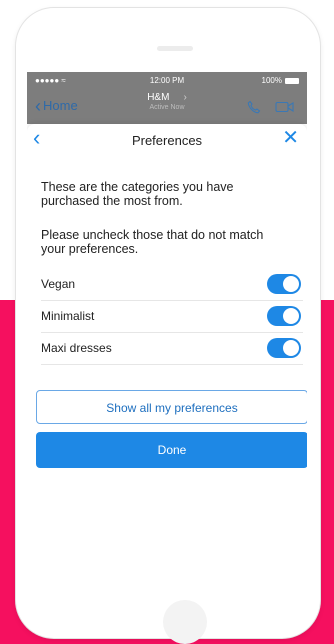  Describe the element at coordinates (185, 97) in the screenshot. I see `chevron-right-icon: ›` at that location.